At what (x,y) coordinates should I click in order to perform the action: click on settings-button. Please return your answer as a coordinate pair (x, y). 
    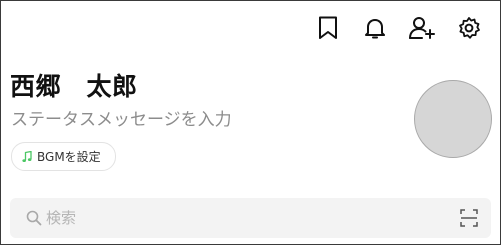
    Looking at the image, I should click on (468, 28).